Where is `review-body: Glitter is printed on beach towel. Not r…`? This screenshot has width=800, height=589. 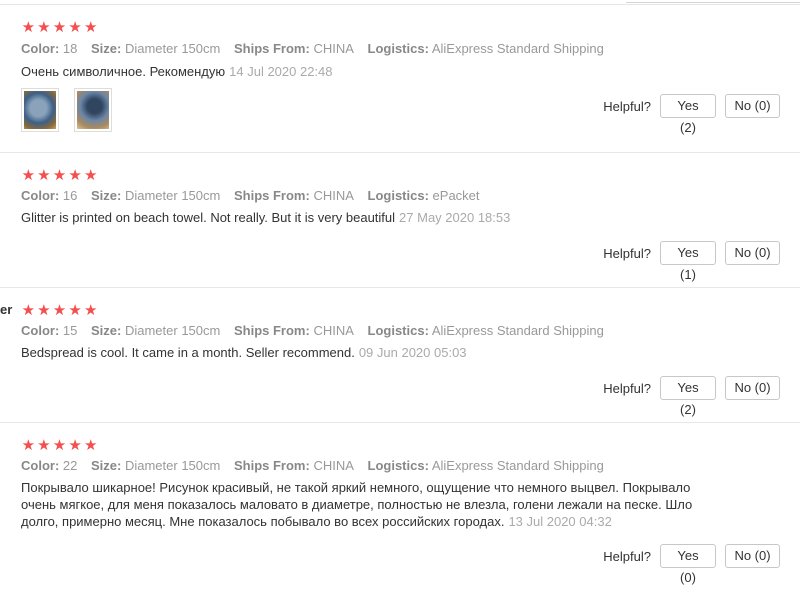
review-body: Glitter is printed on beach towel. Not r… is located at coordinates (208, 217).